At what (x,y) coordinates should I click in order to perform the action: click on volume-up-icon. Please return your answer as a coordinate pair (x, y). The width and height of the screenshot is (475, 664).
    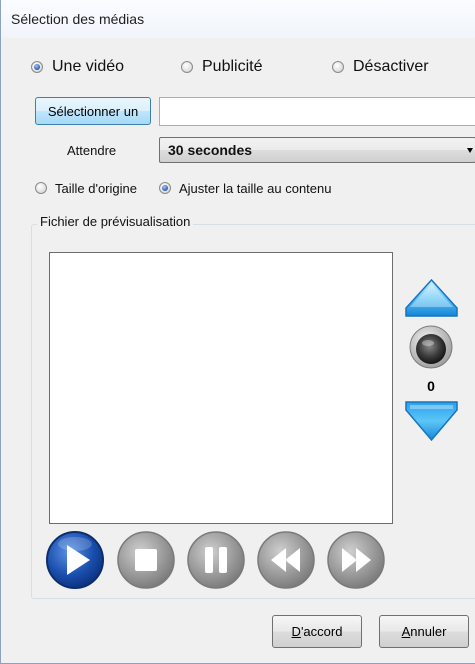
    Looking at the image, I should click on (431, 298).